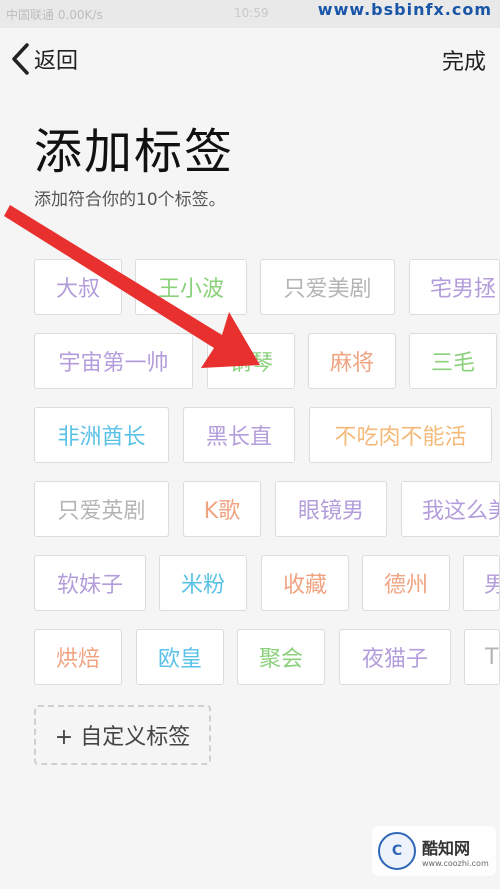 The width and height of the screenshot is (500, 889). What do you see at coordinates (251, 361) in the screenshot?
I see `tag-chip: 钢琴` at bounding box center [251, 361].